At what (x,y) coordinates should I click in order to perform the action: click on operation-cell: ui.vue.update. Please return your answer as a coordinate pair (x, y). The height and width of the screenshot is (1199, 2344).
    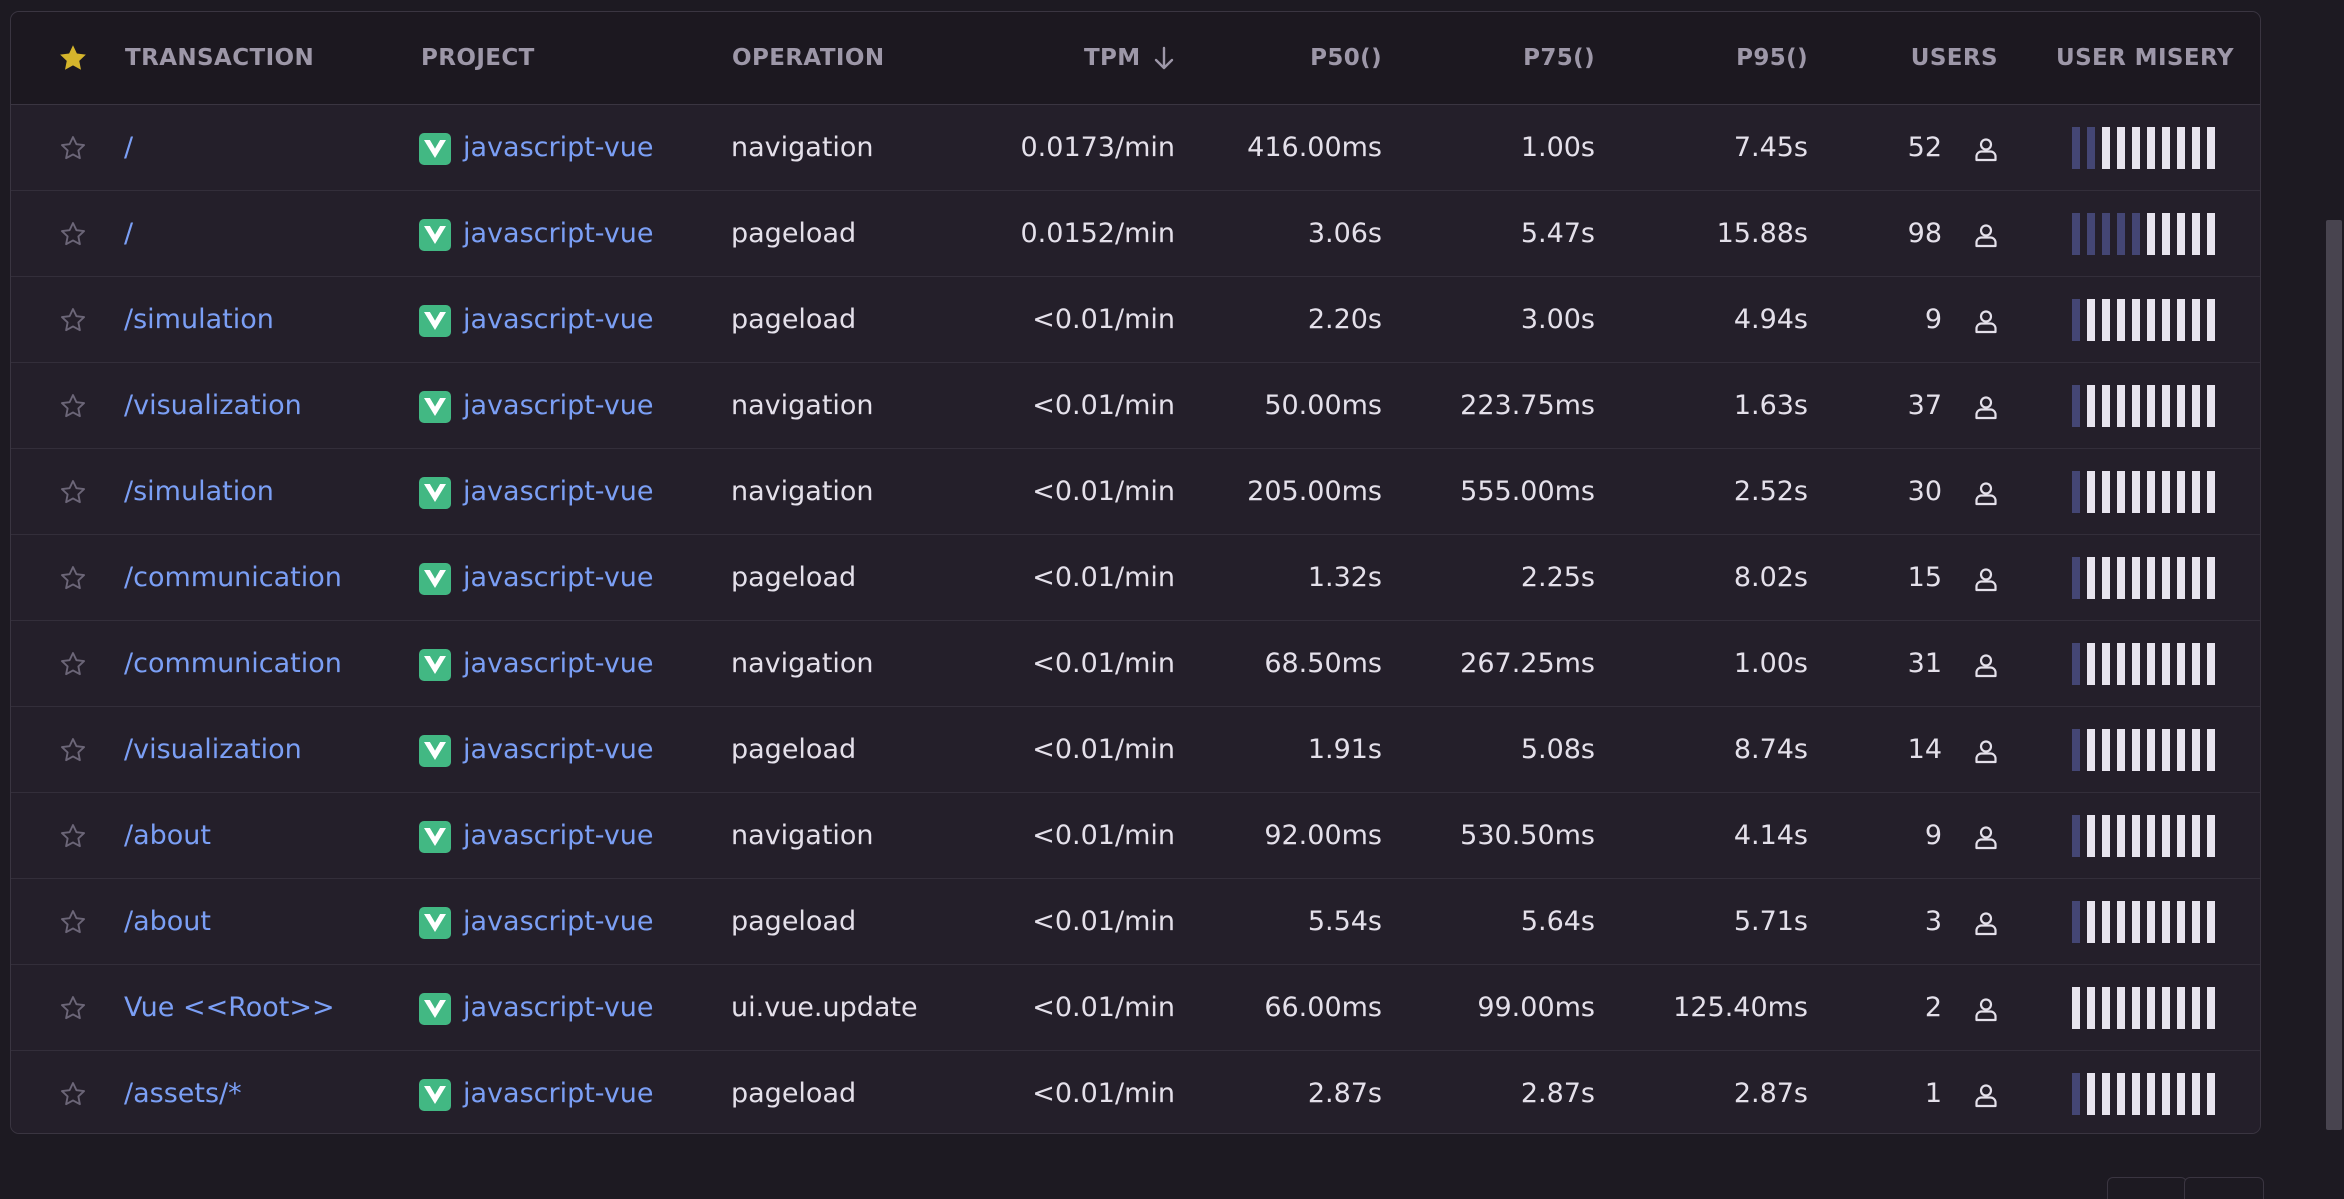
    Looking at the image, I should click on (824, 1007).